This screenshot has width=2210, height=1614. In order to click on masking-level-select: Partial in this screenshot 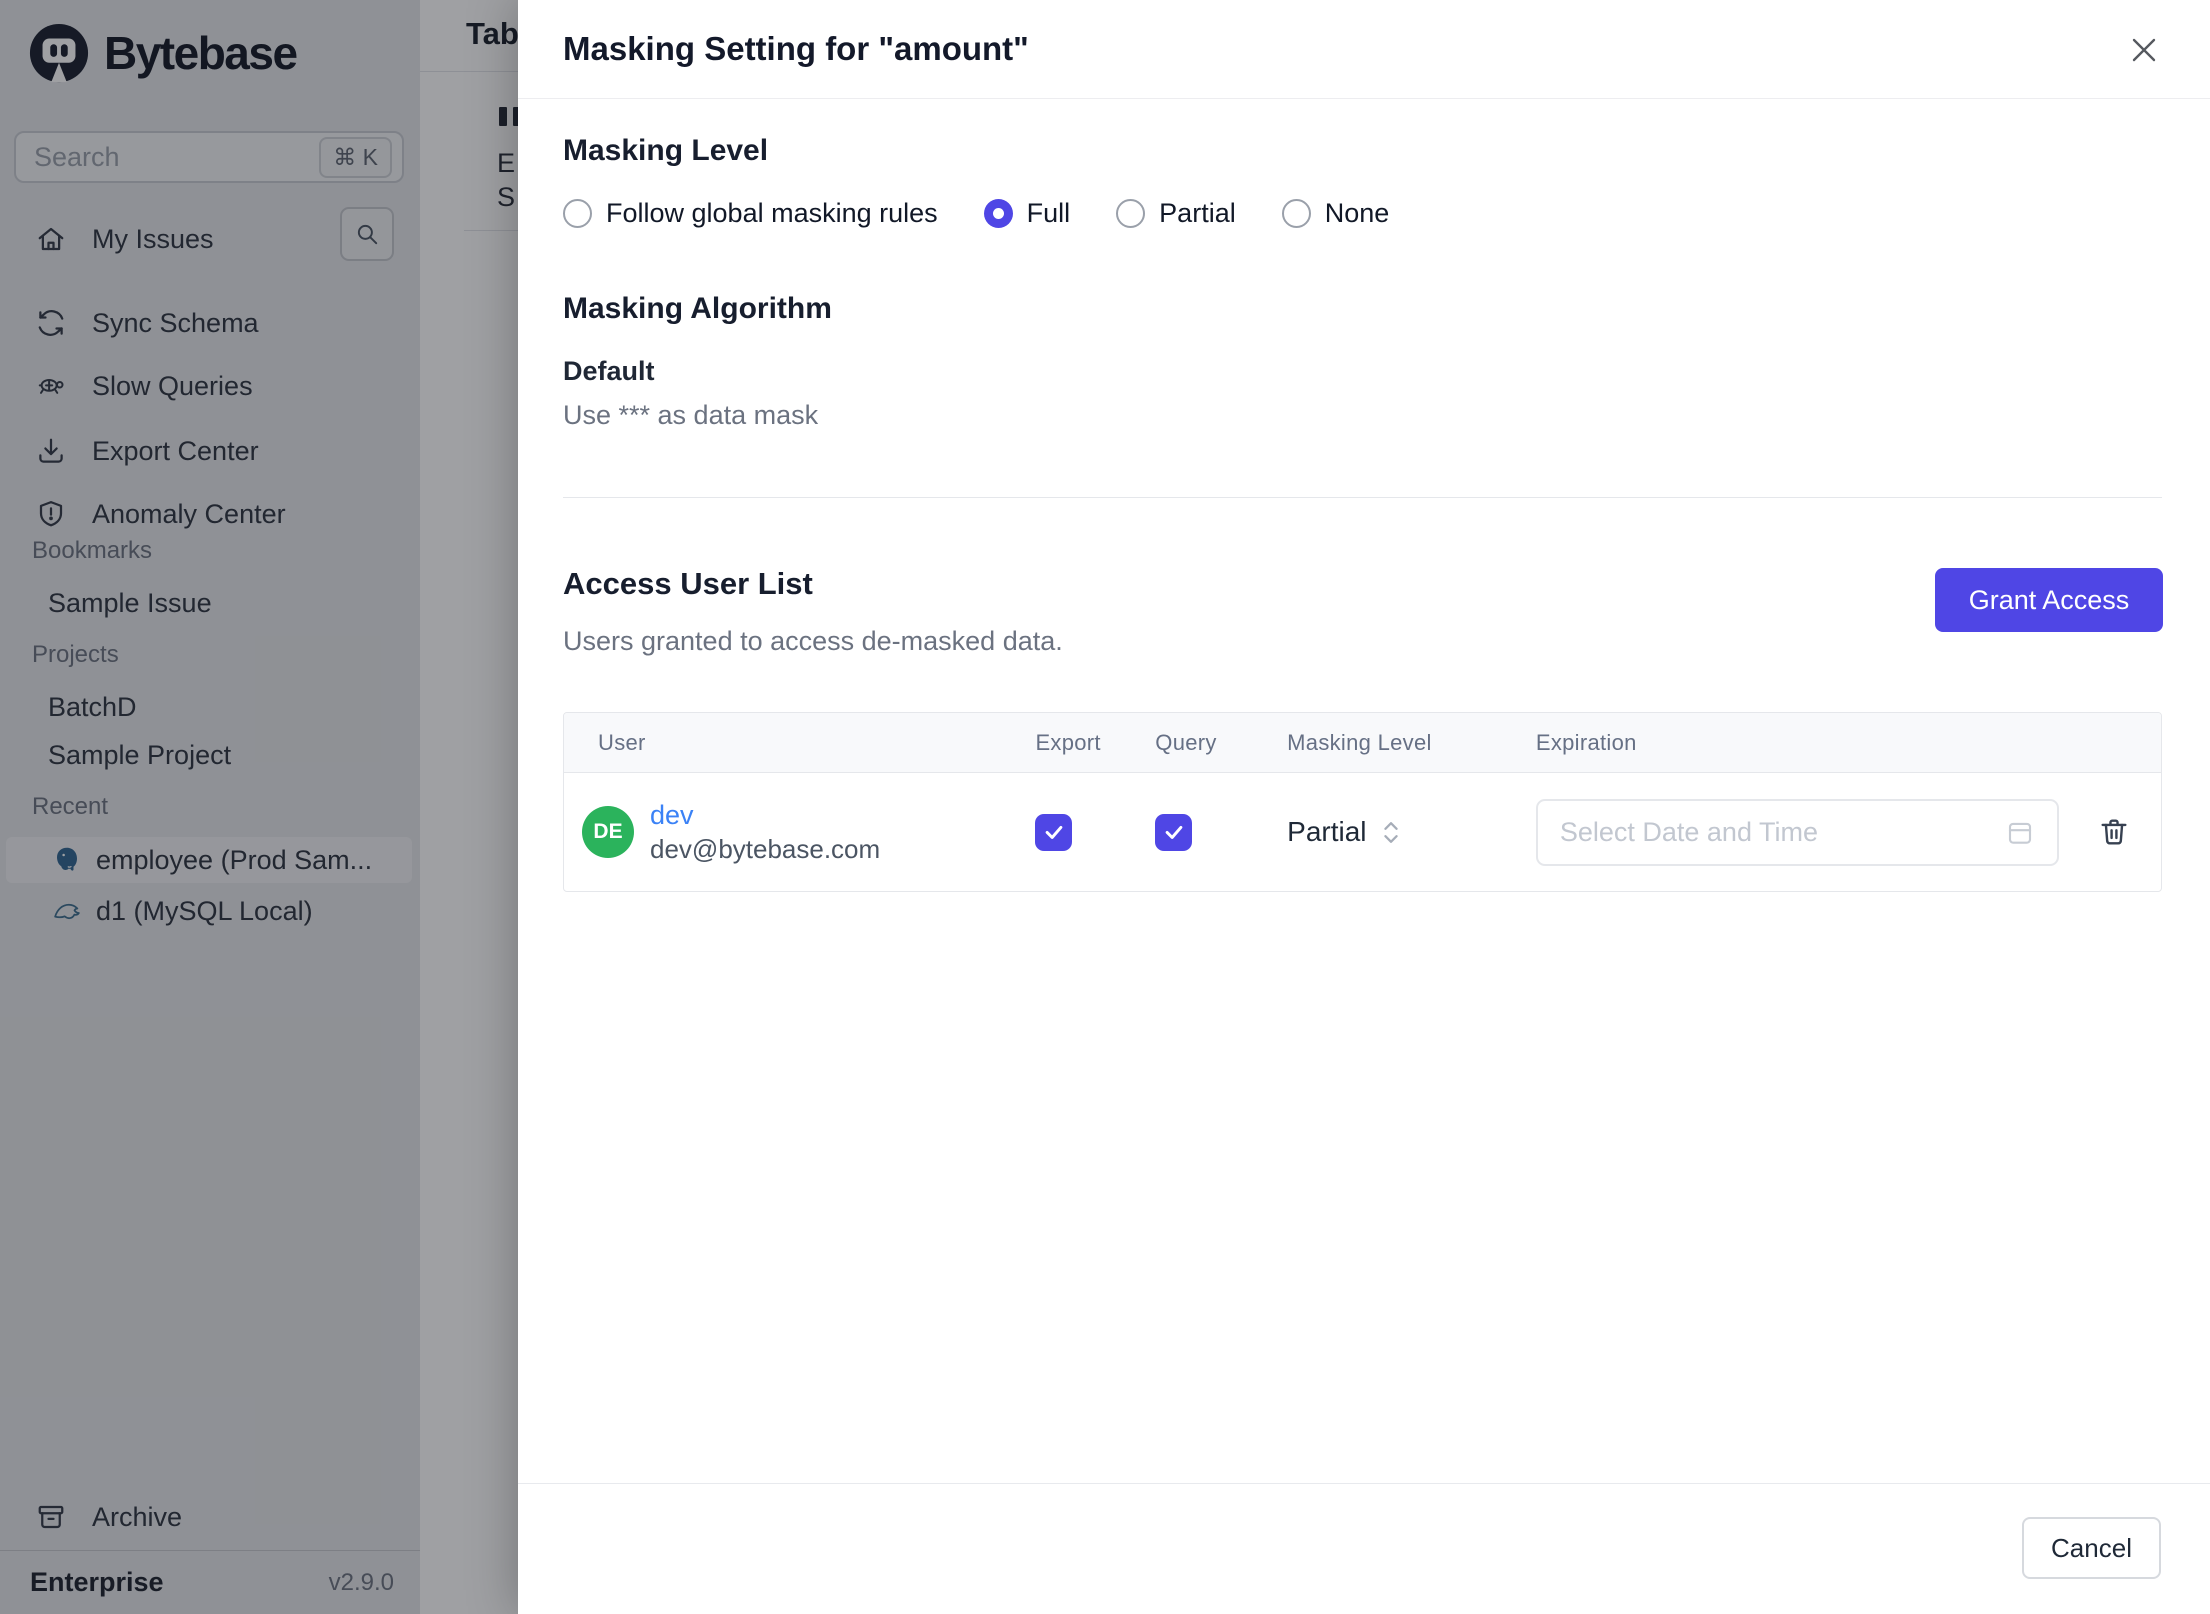, I will do `click(1326, 832)`.